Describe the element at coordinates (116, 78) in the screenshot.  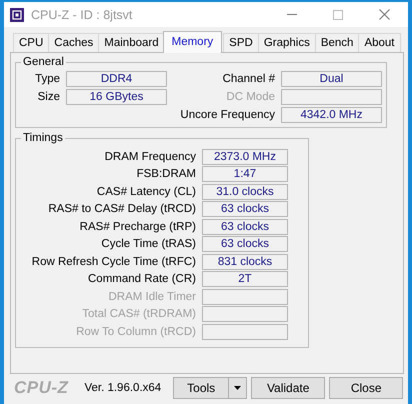
I see `value-field: DDR4` at that location.